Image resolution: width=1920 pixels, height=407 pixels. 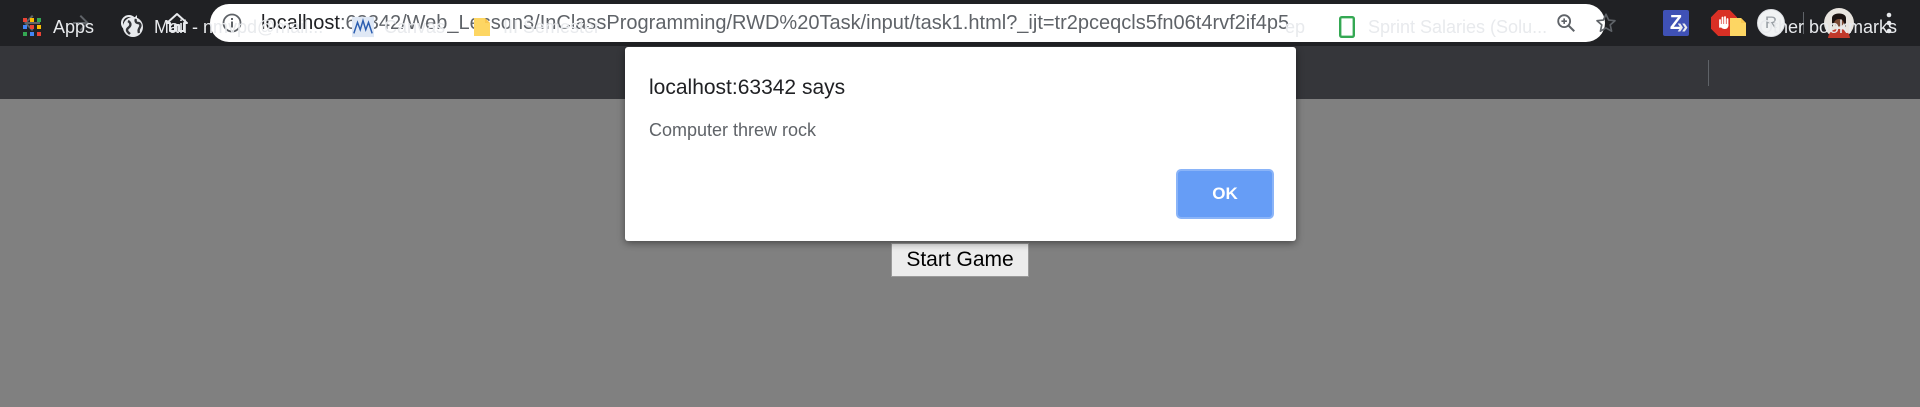 What do you see at coordinates (747, 87) in the screenshot?
I see `dialog-title: localhost:63342 says` at bounding box center [747, 87].